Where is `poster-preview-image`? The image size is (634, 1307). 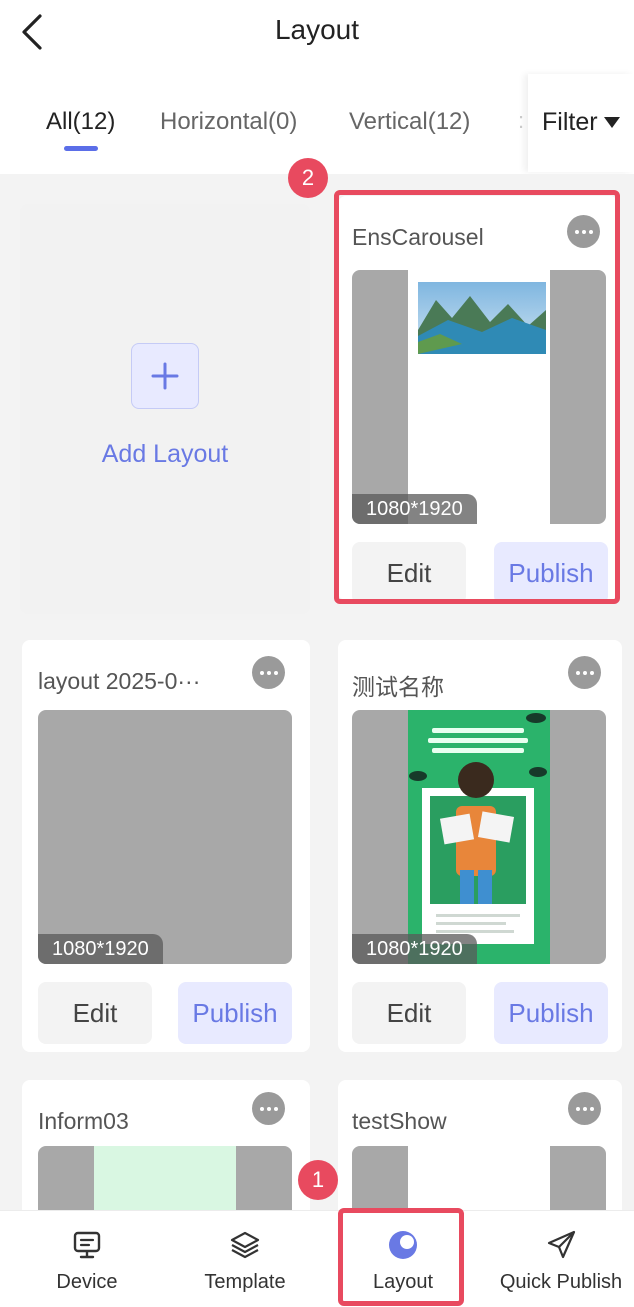
poster-preview-image is located at coordinates (479, 837).